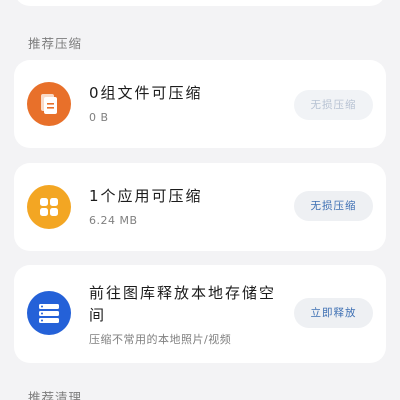 This screenshot has width=400, height=400. I want to click on previous-card, so click(200, 3).